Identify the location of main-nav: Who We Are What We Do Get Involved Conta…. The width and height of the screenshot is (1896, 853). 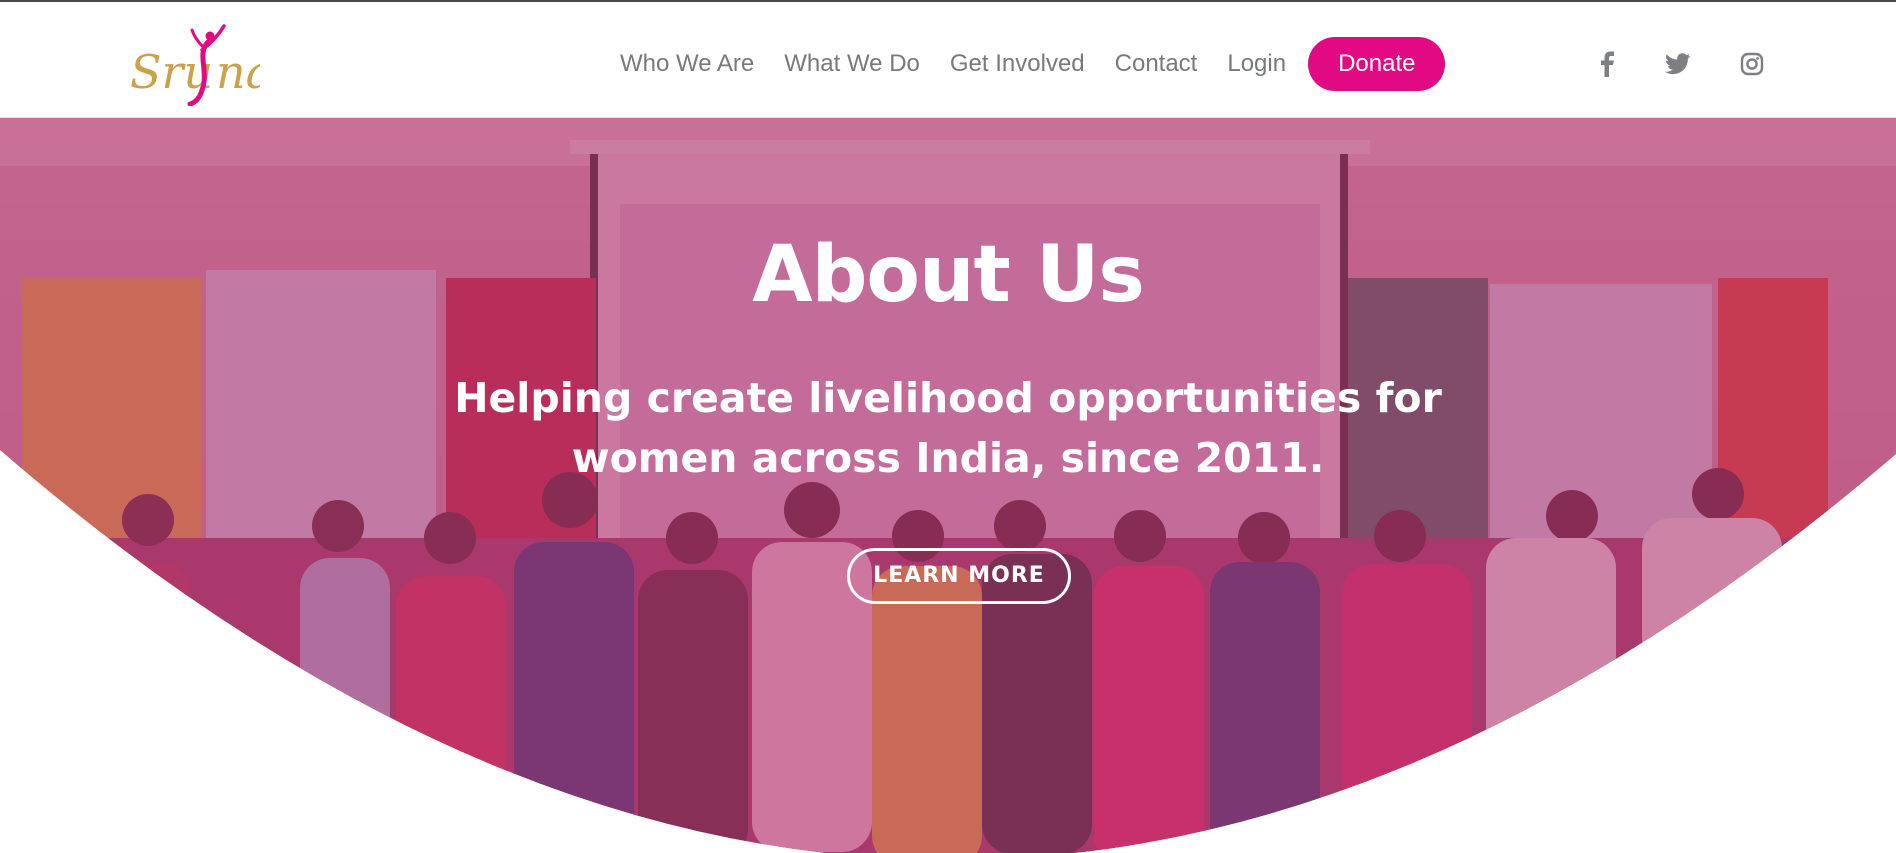
(1033, 64).